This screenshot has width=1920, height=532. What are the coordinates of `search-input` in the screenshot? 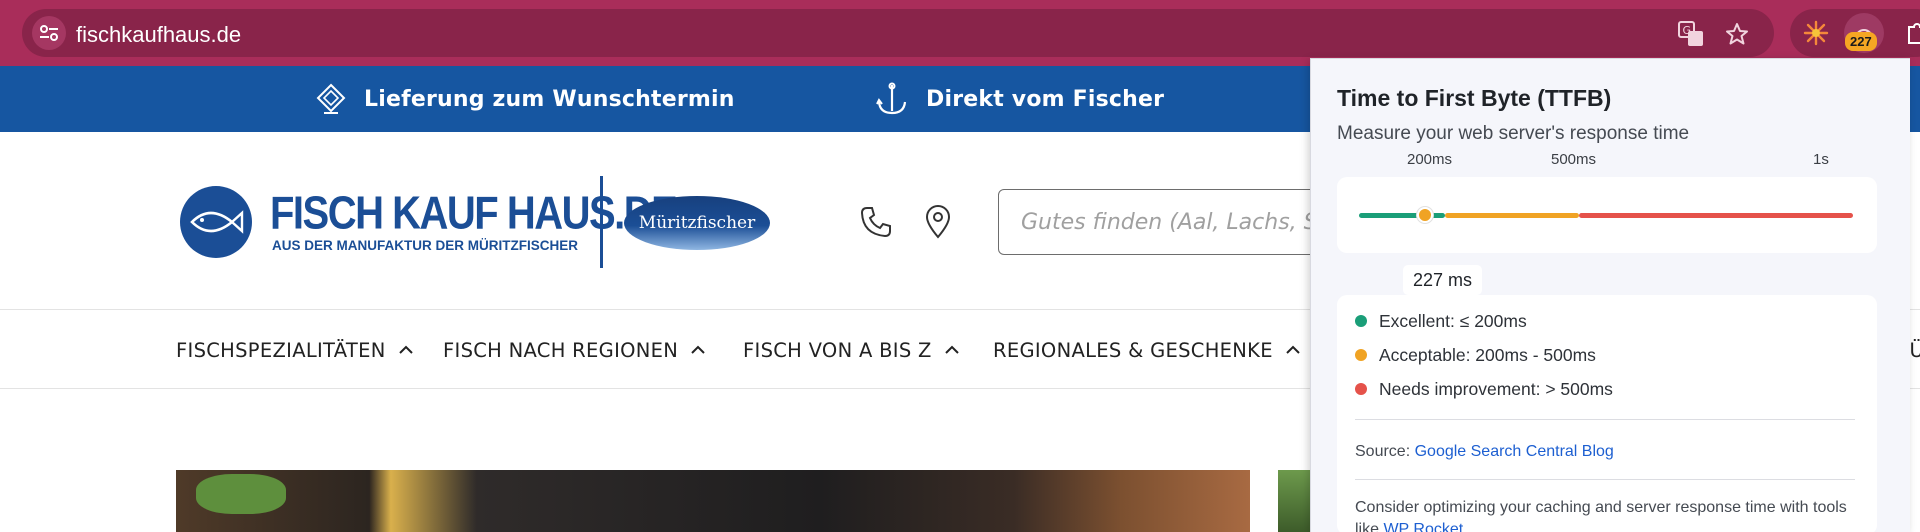 It's located at (1171, 222).